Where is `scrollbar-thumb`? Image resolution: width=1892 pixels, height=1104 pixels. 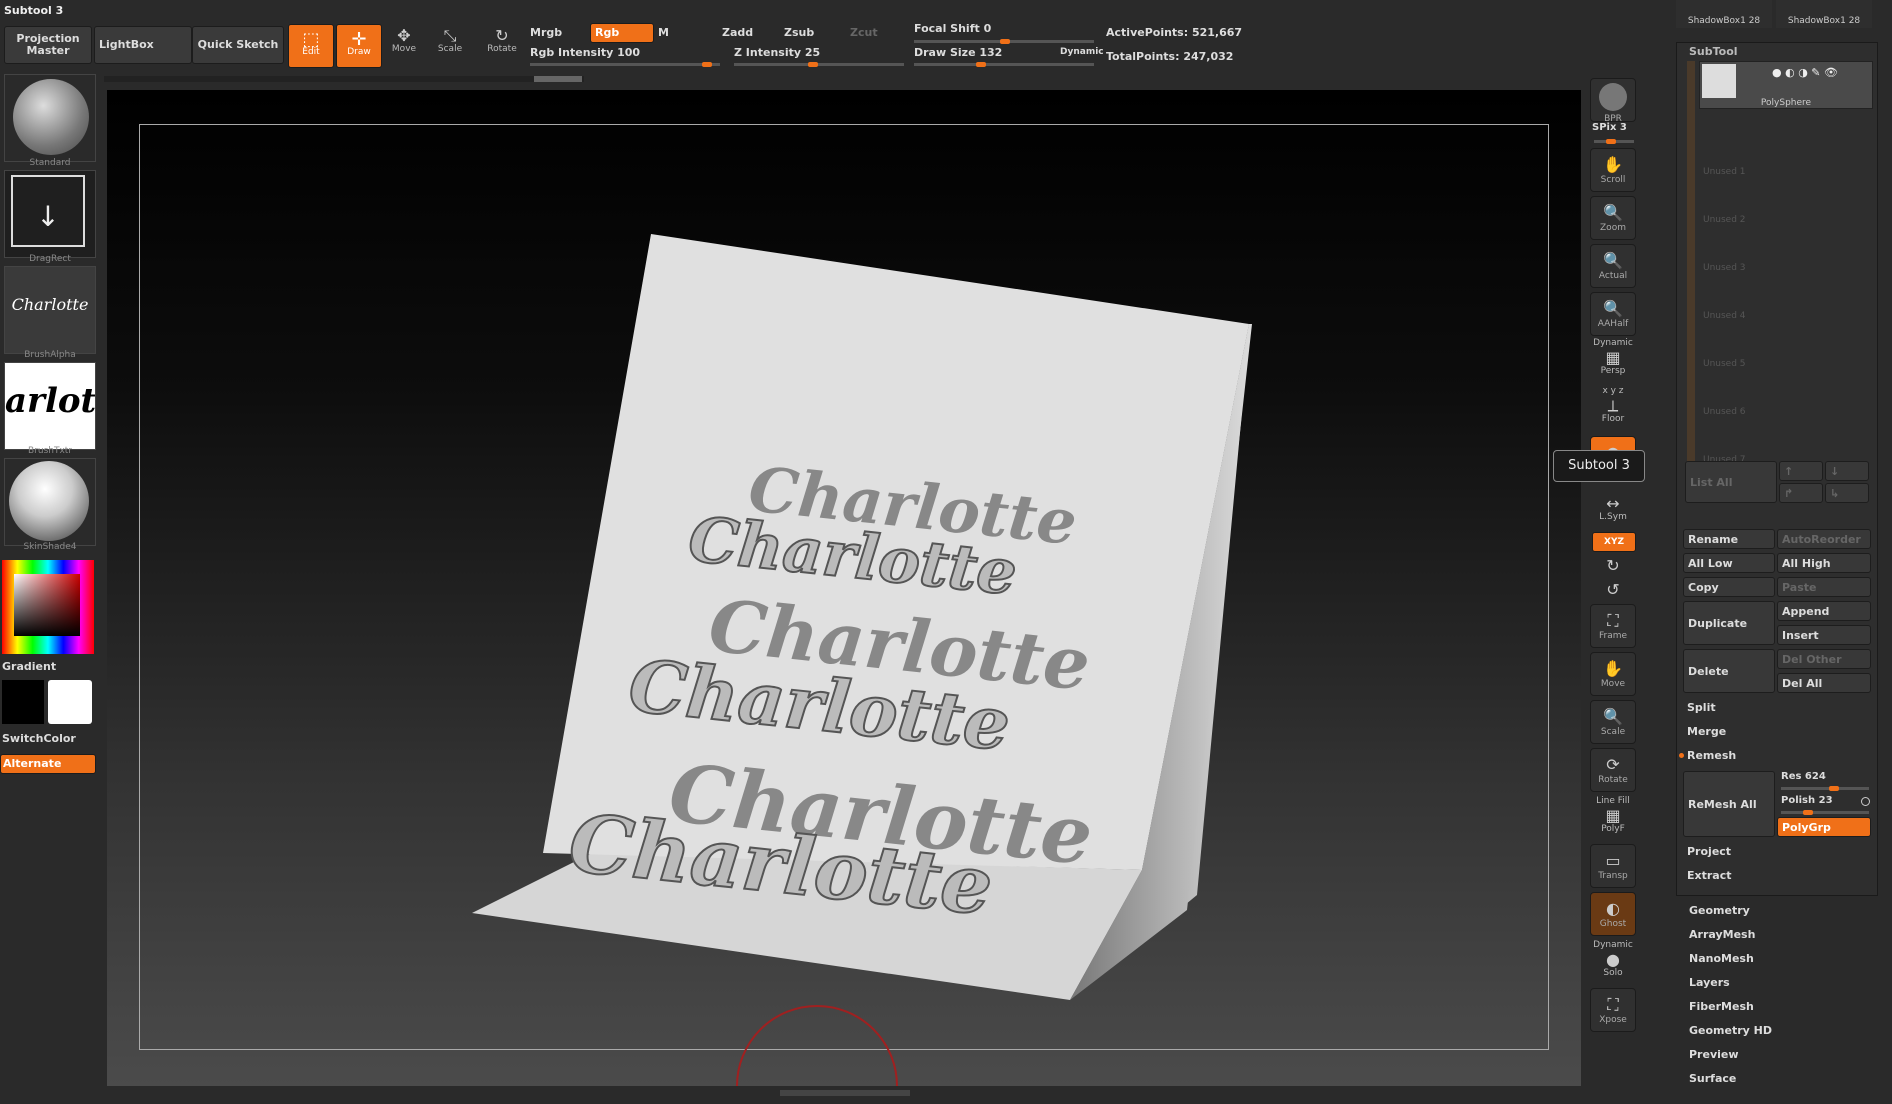
scrollbar-thumb is located at coordinates (558, 79).